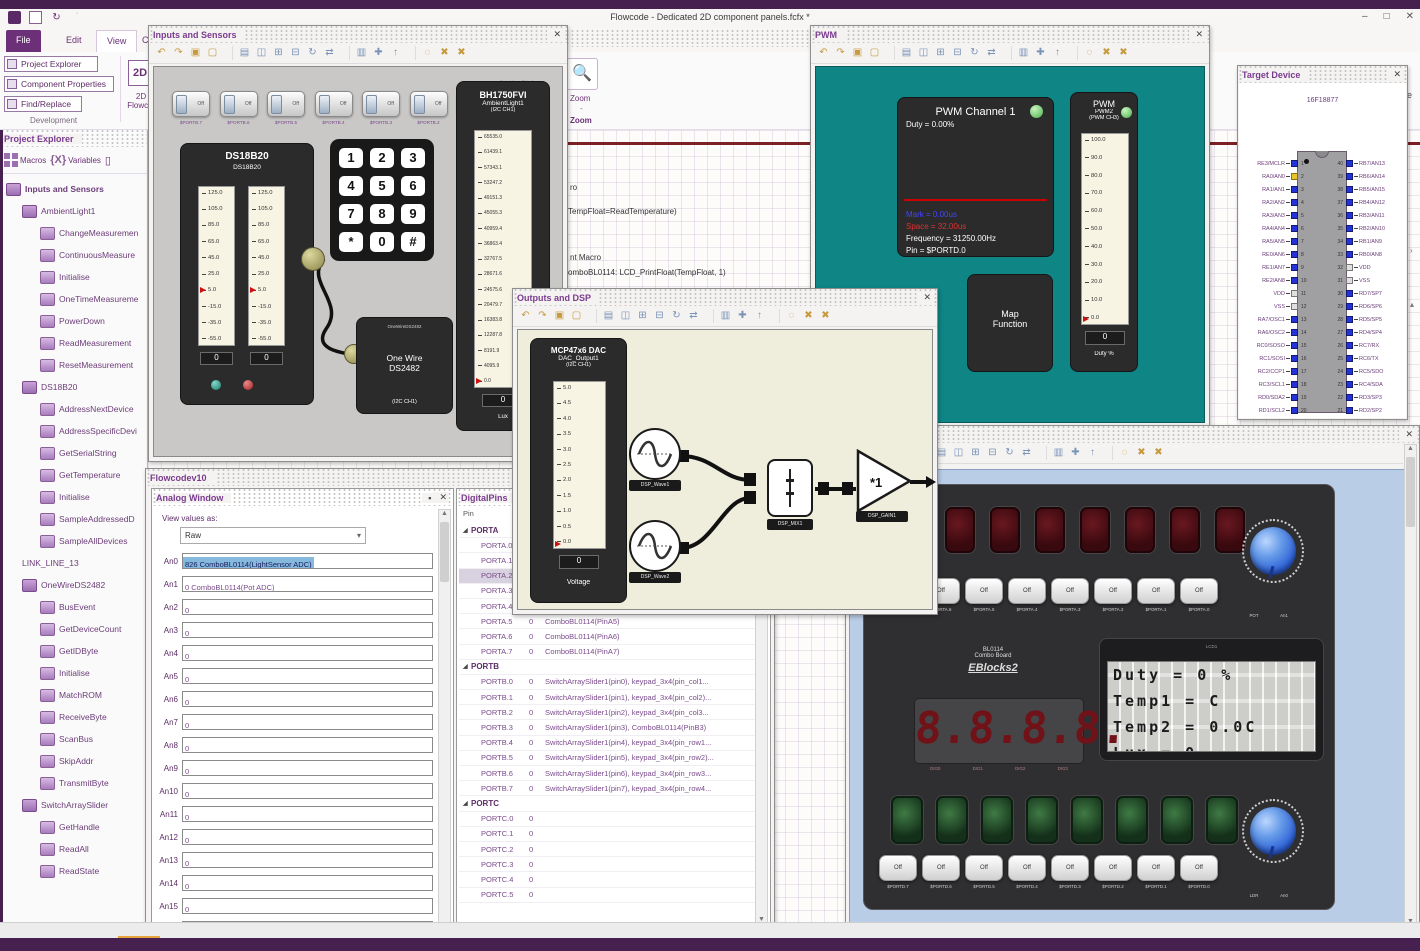 The image size is (1420, 951). What do you see at coordinates (655, 454) in the screenshot?
I see `dsp-wave1` at bounding box center [655, 454].